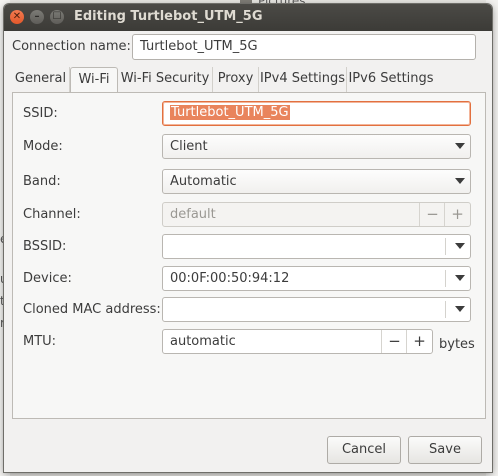 The image size is (498, 476). I want to click on mtu-value: automatic, so click(203, 341).